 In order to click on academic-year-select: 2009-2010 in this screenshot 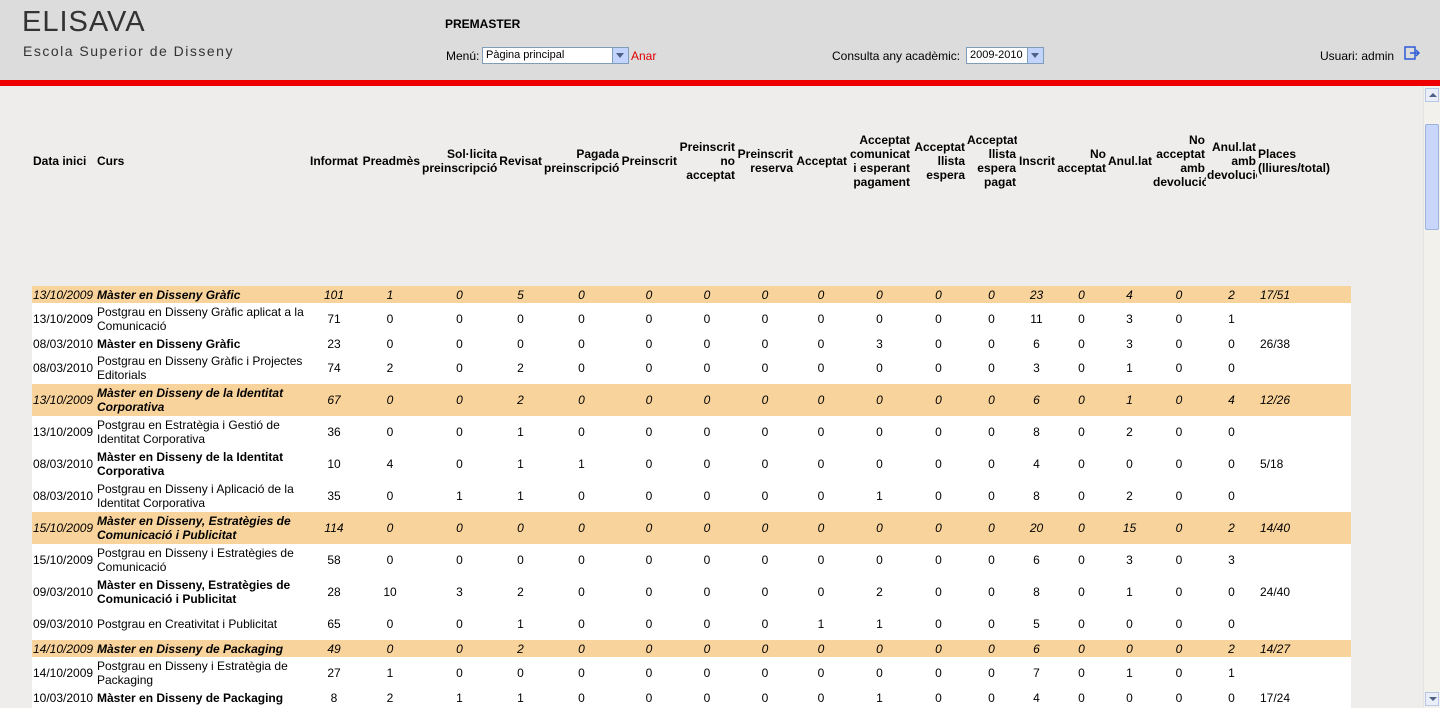, I will do `click(1005, 55)`.